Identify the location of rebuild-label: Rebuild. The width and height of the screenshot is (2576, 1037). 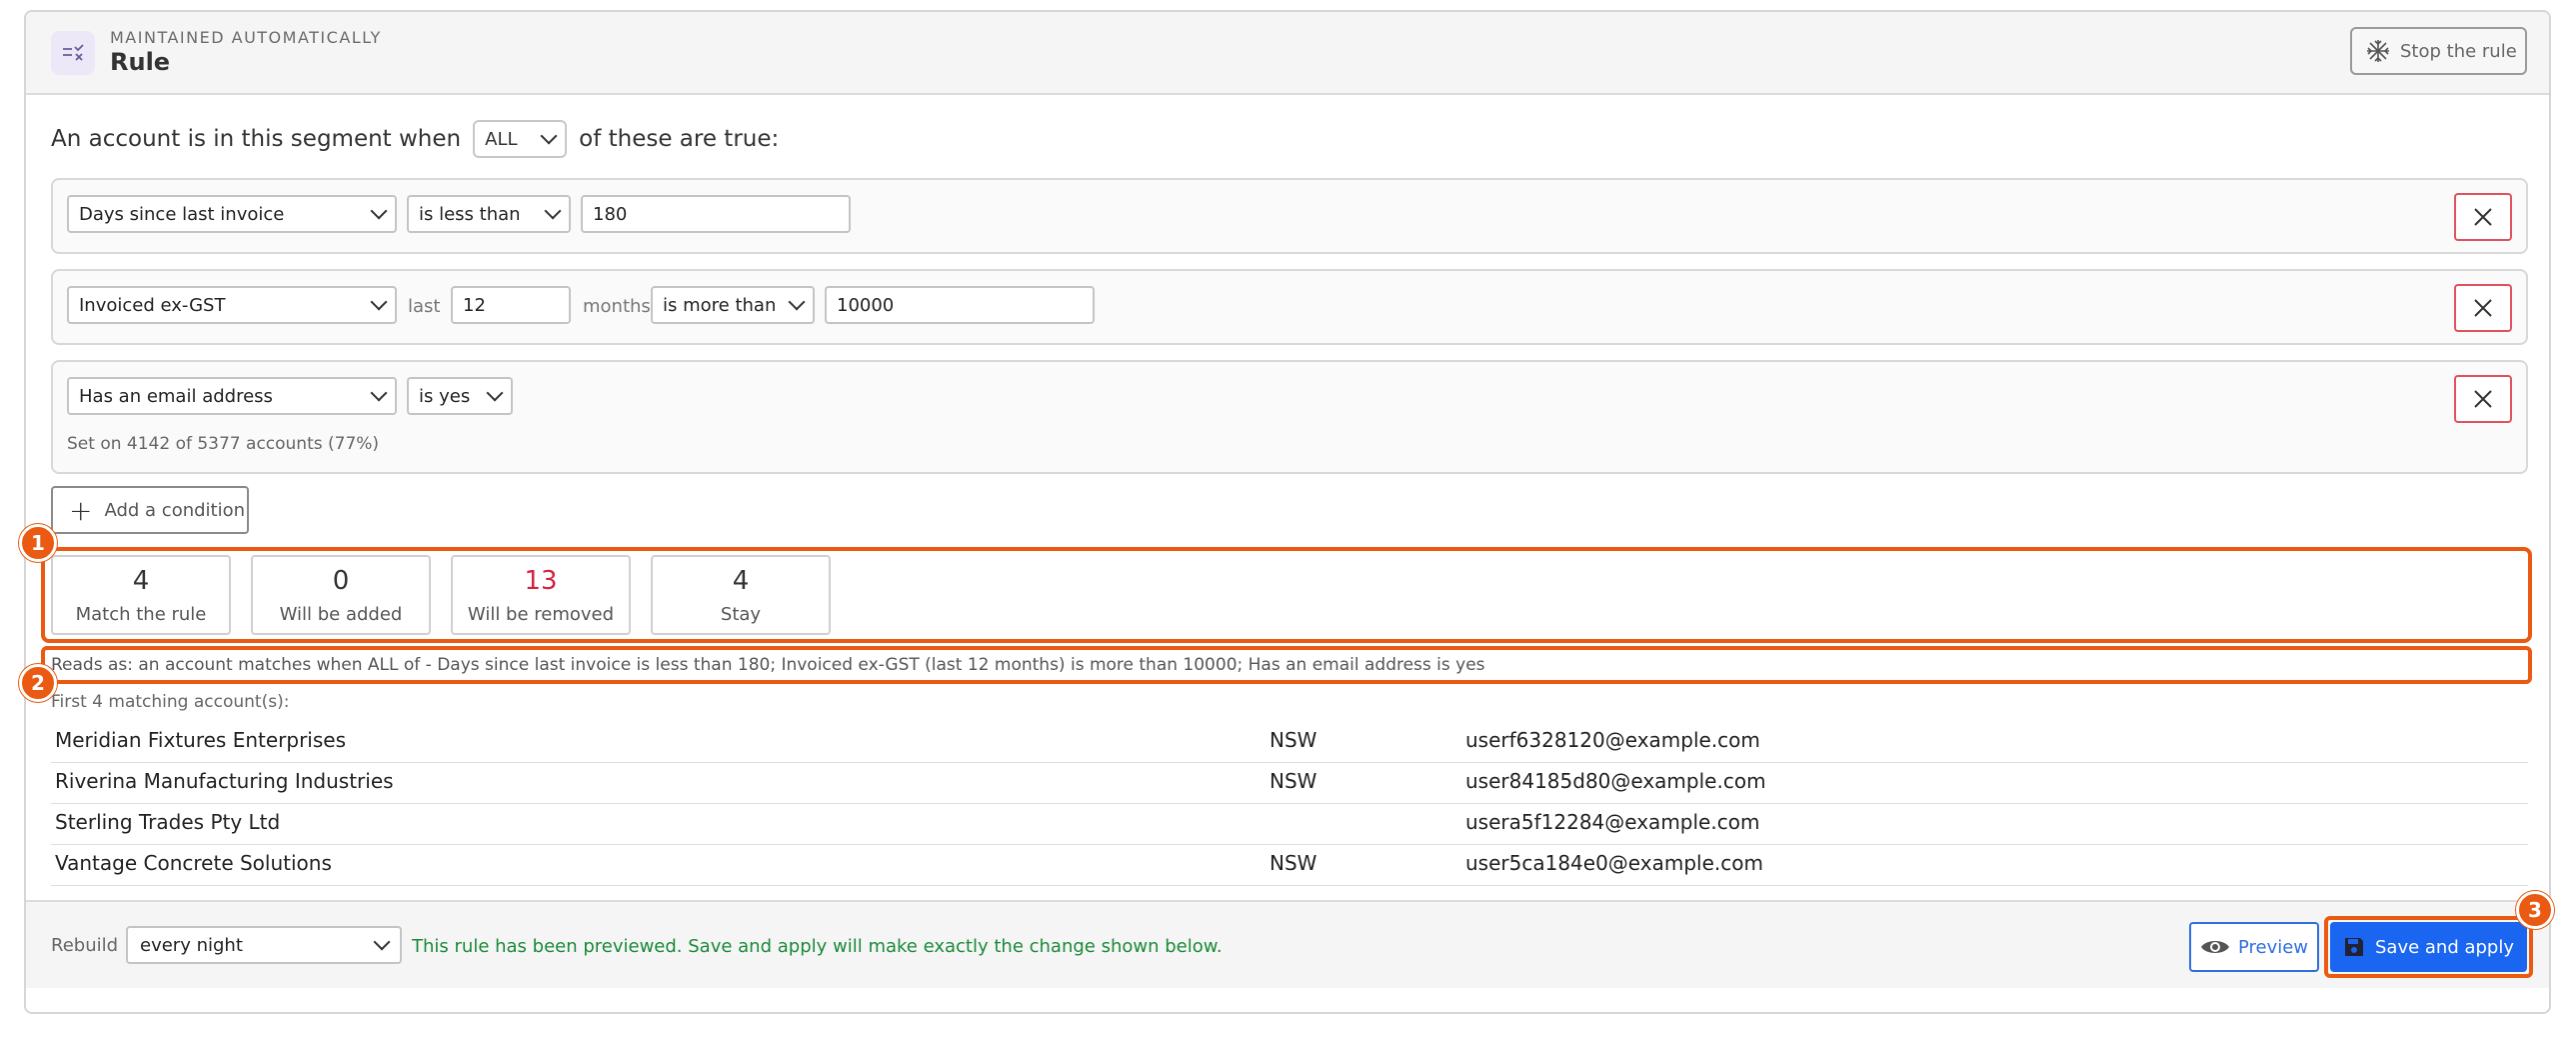
(85, 945).